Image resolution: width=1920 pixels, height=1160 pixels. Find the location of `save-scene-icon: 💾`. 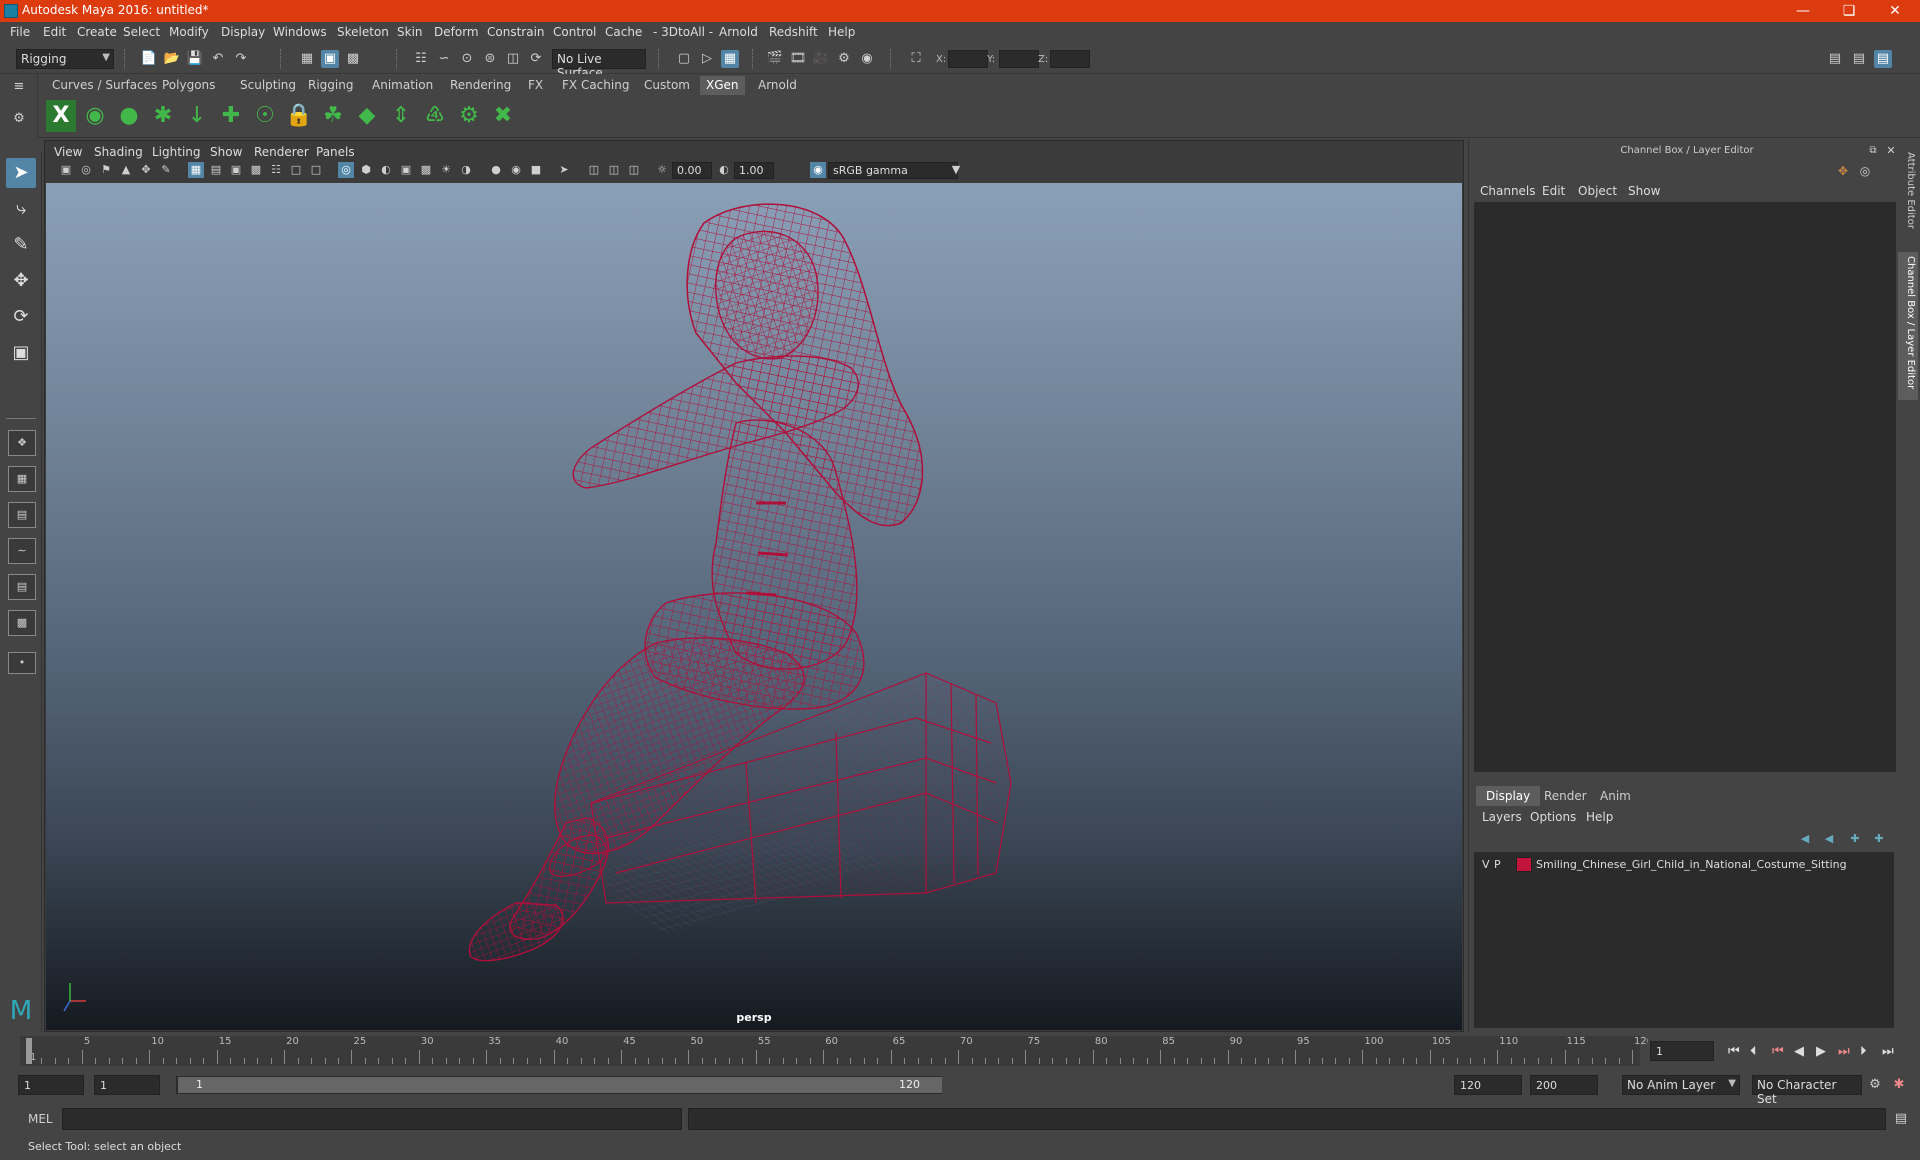

save-scene-icon: 💾 is located at coordinates (195, 59).